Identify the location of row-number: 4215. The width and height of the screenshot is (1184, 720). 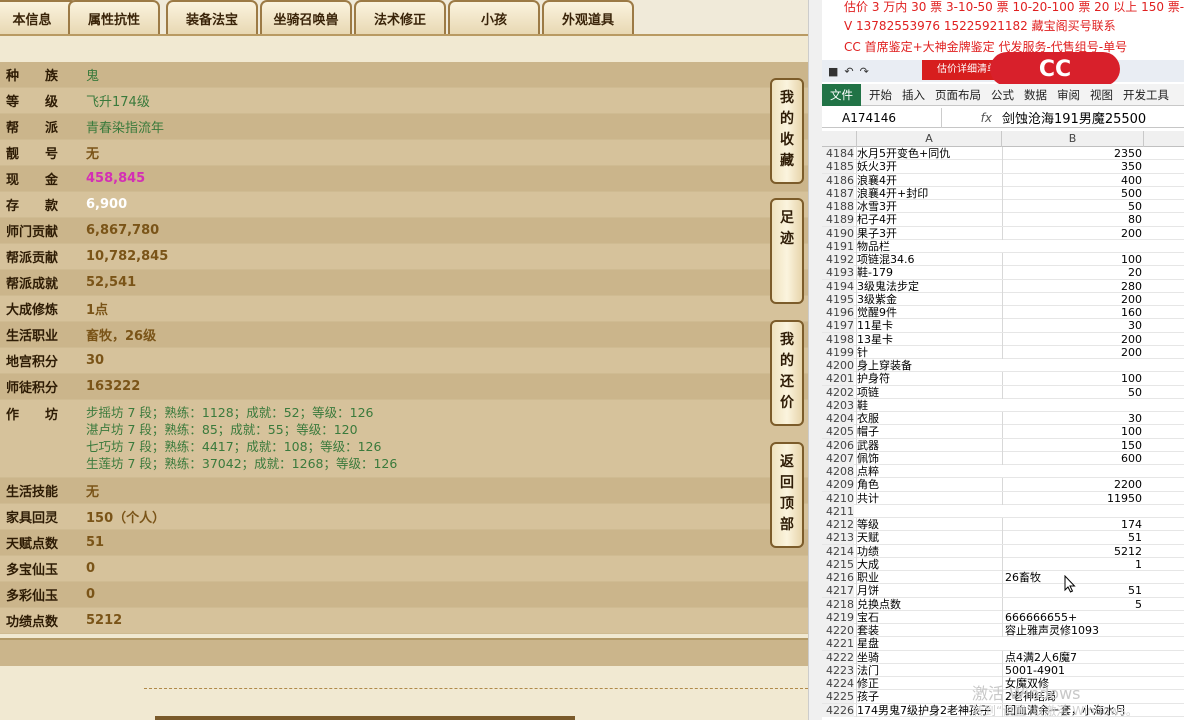
(838, 564).